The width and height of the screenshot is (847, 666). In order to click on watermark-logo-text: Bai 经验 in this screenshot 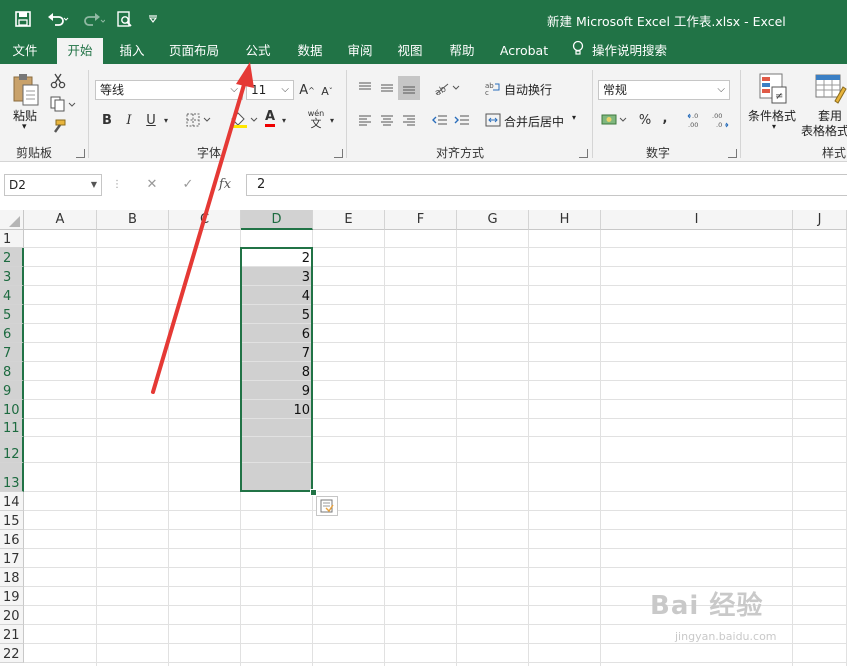, I will do `click(707, 606)`.